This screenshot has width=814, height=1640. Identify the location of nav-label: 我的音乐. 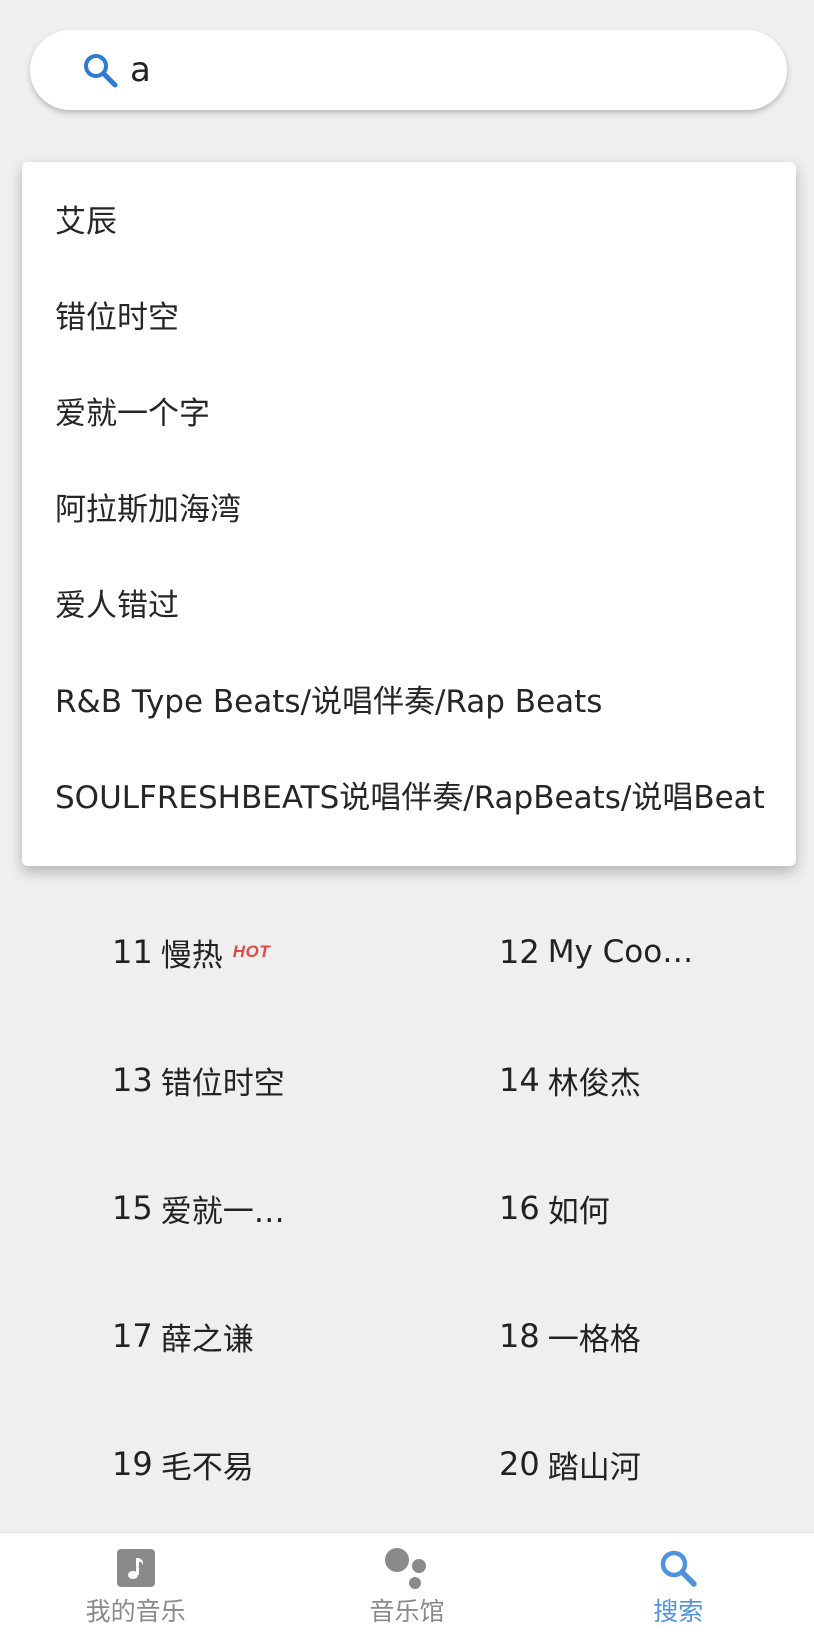
(135, 1611).